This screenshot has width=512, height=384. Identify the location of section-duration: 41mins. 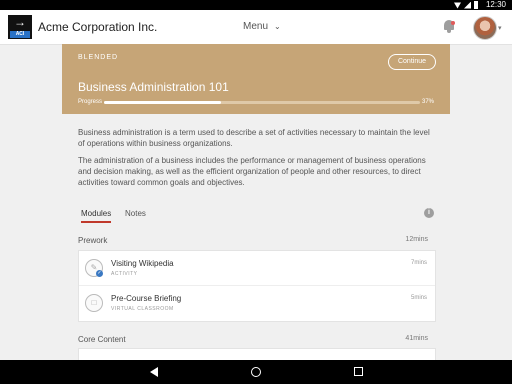
(416, 338).